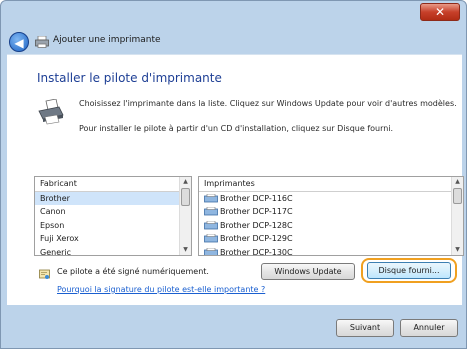 Image resolution: width=467 pixels, height=349 pixels. What do you see at coordinates (129, 78) in the screenshot?
I see `page-title: Installer le pilote d'imprimante` at bounding box center [129, 78].